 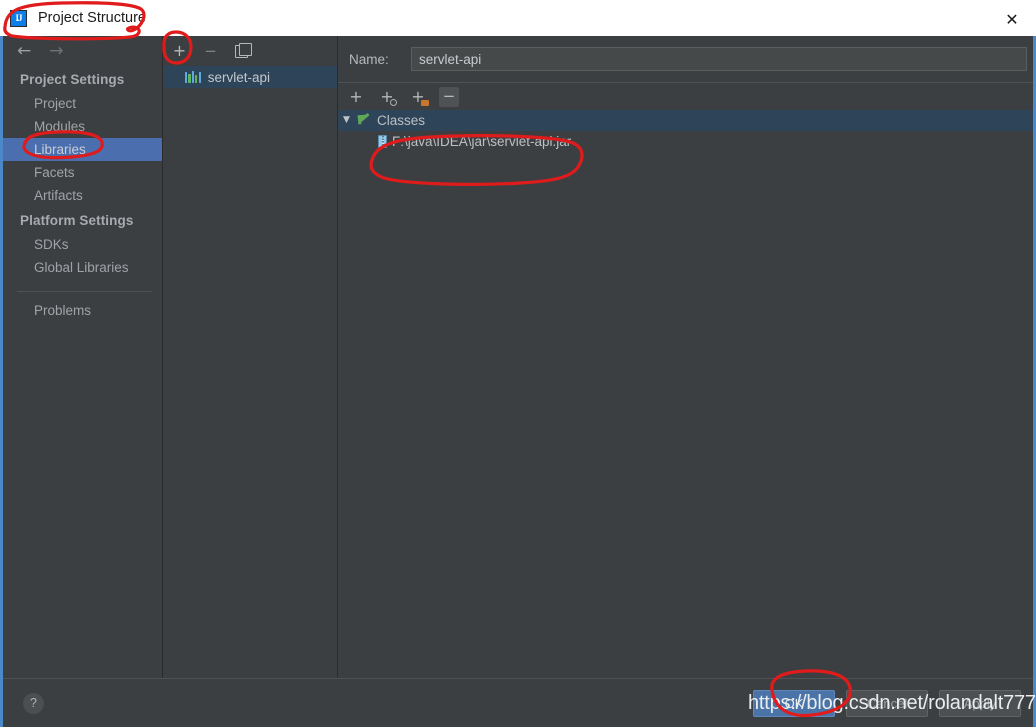 I want to click on library-toolbar: + −, so click(x=250, y=51).